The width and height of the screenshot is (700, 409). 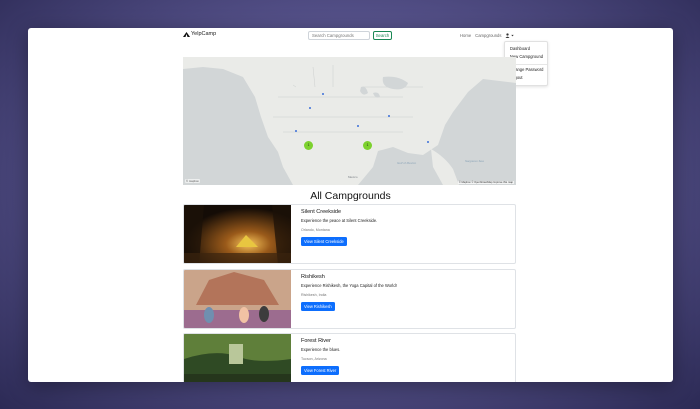 What do you see at coordinates (313, 277) in the screenshot?
I see `campground-title: Rishikesh` at bounding box center [313, 277].